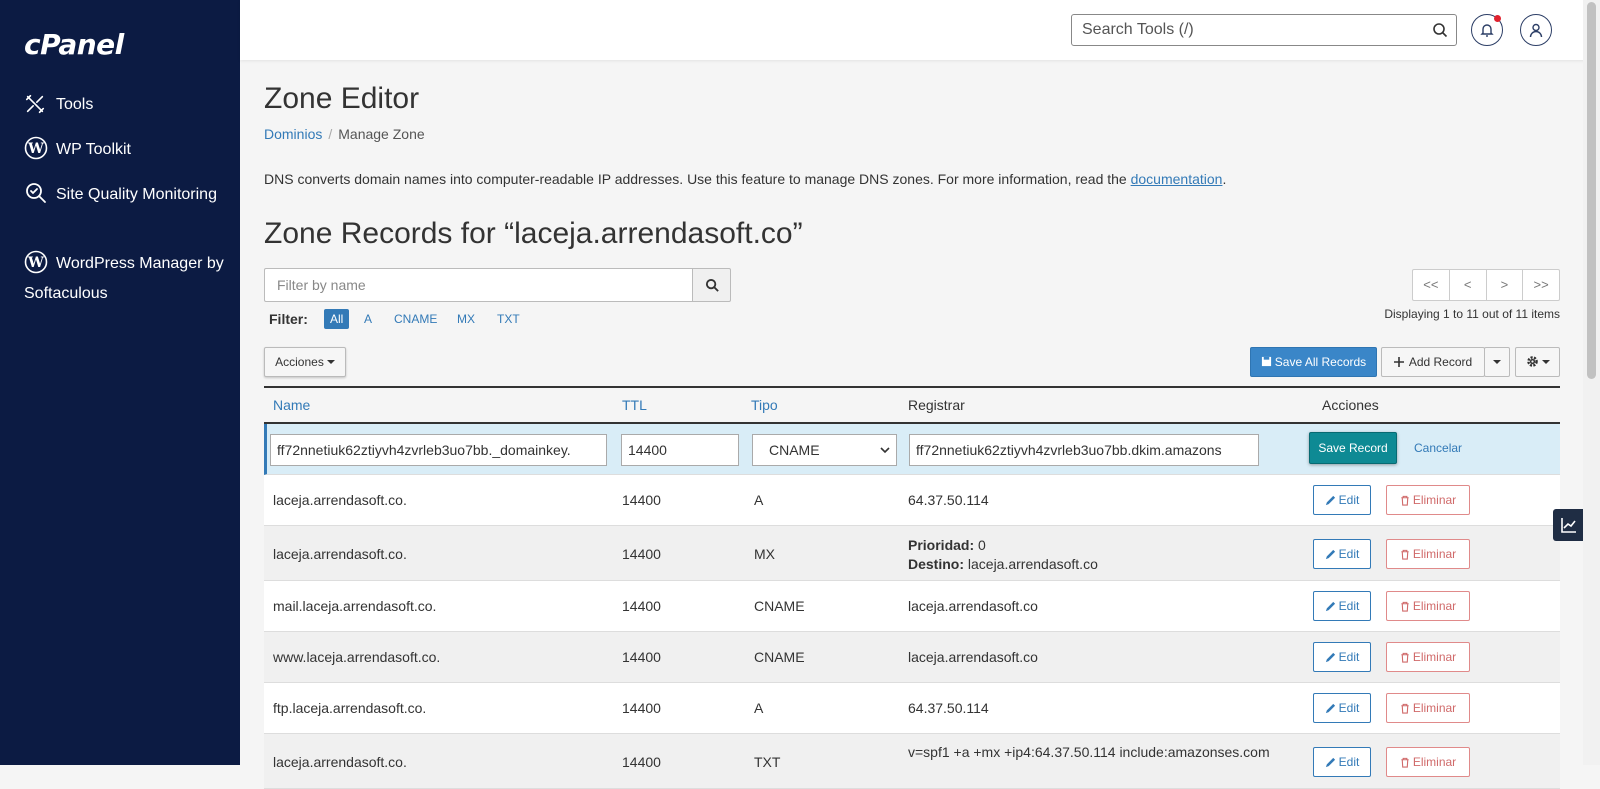 This screenshot has width=1600, height=789. I want to click on save-all-records-button: Save All Records, so click(1313, 362).